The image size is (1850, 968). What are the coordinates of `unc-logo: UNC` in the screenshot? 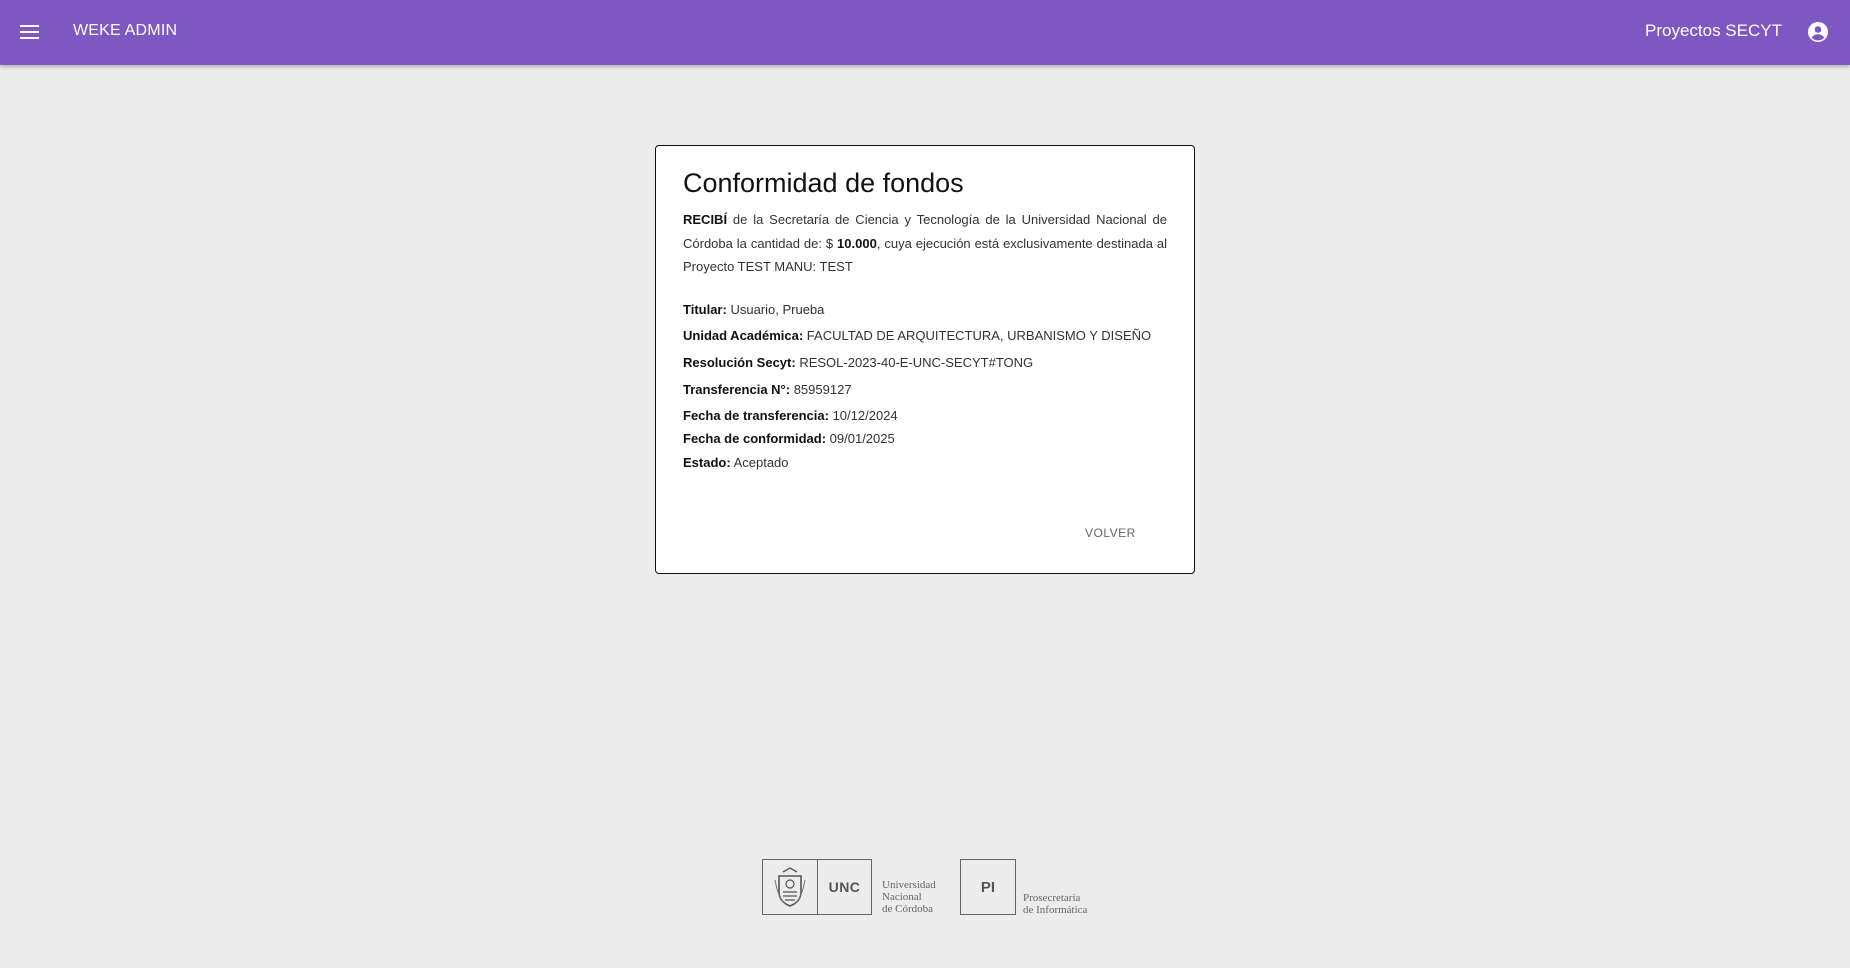 It's located at (817, 887).